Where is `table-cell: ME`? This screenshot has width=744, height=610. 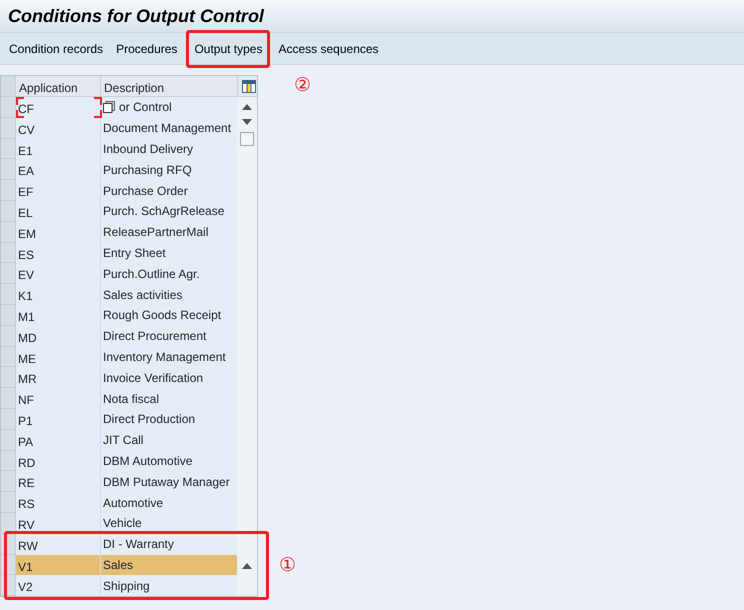
table-cell: ME is located at coordinates (58, 357).